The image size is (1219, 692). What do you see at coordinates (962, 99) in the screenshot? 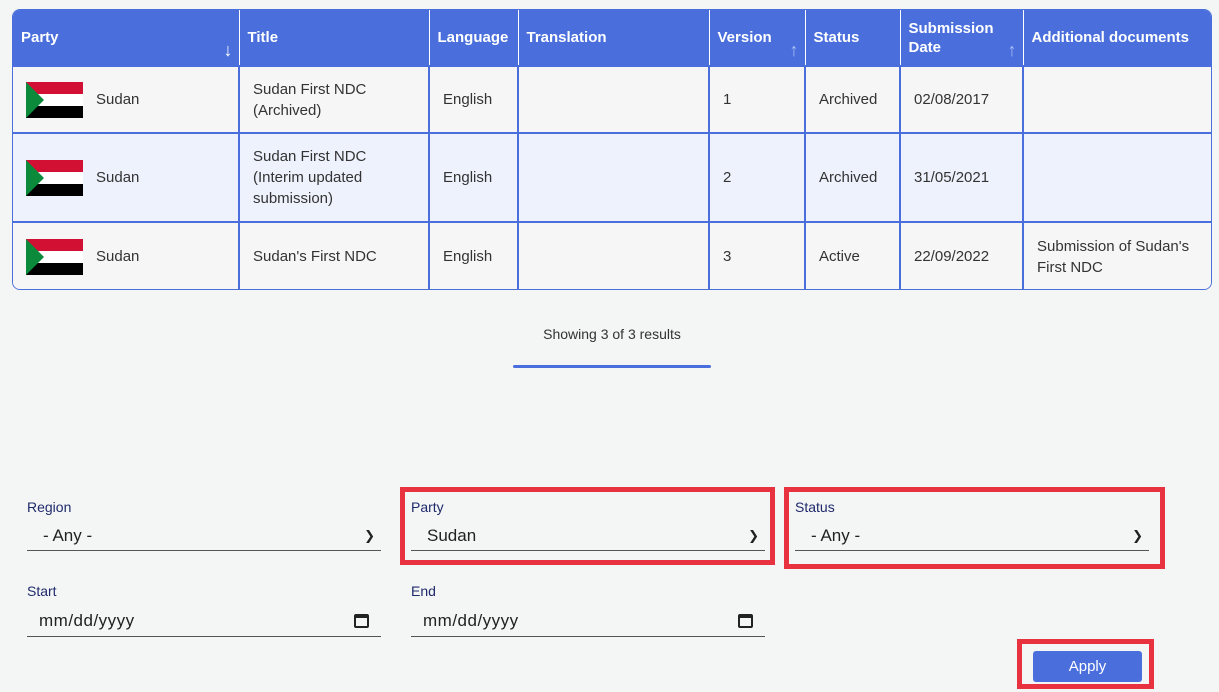
I see `submission-date-cell: 02/08/2017` at bounding box center [962, 99].